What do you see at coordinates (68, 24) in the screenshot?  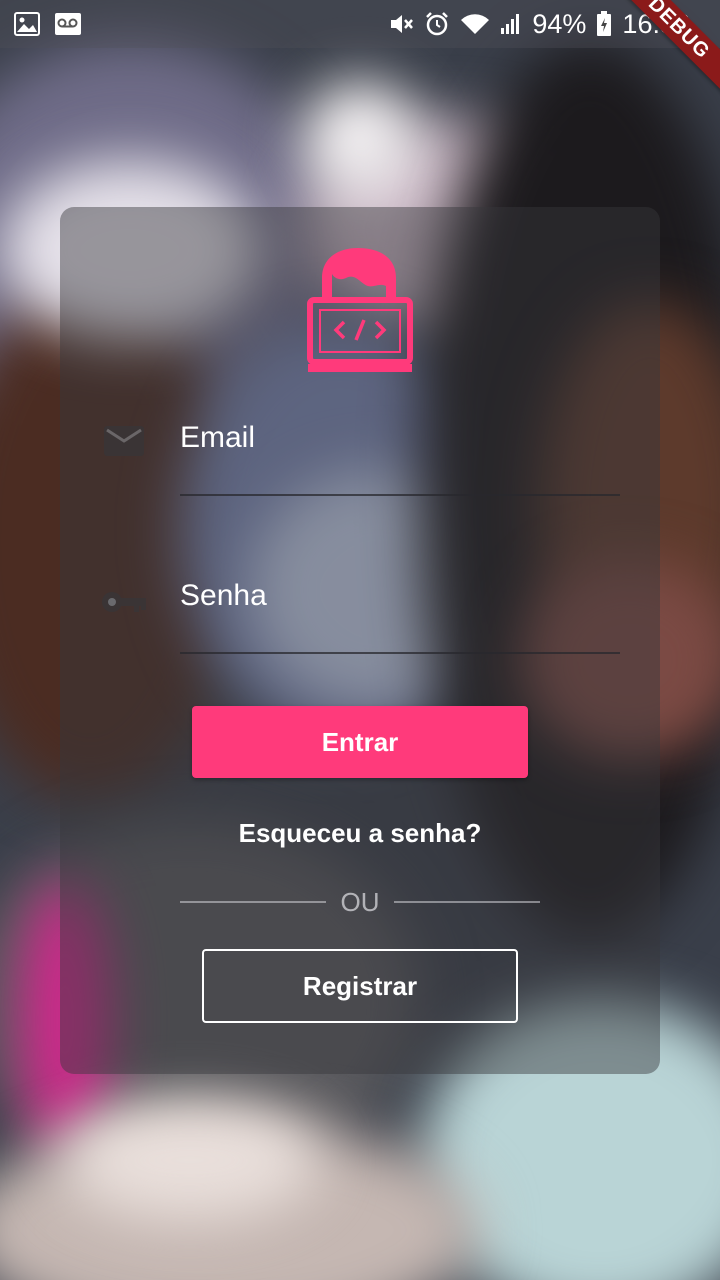 I see `voicemail-icon` at bounding box center [68, 24].